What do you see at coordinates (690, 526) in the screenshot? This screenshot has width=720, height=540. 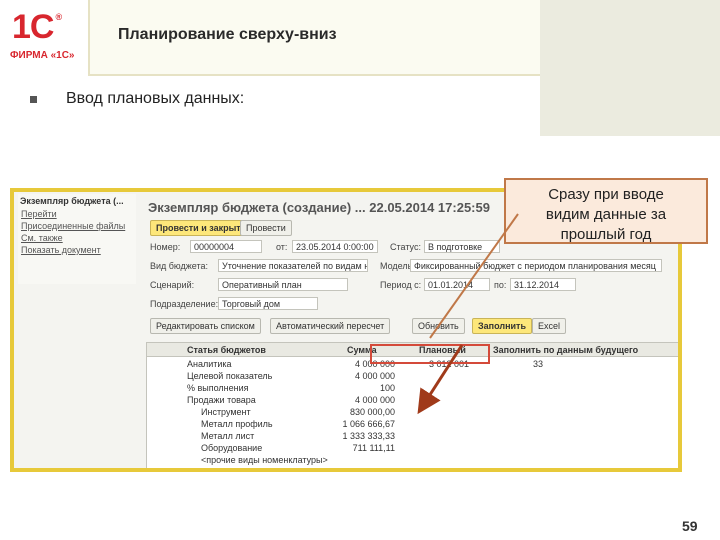 I see `page-number: 59` at bounding box center [690, 526].